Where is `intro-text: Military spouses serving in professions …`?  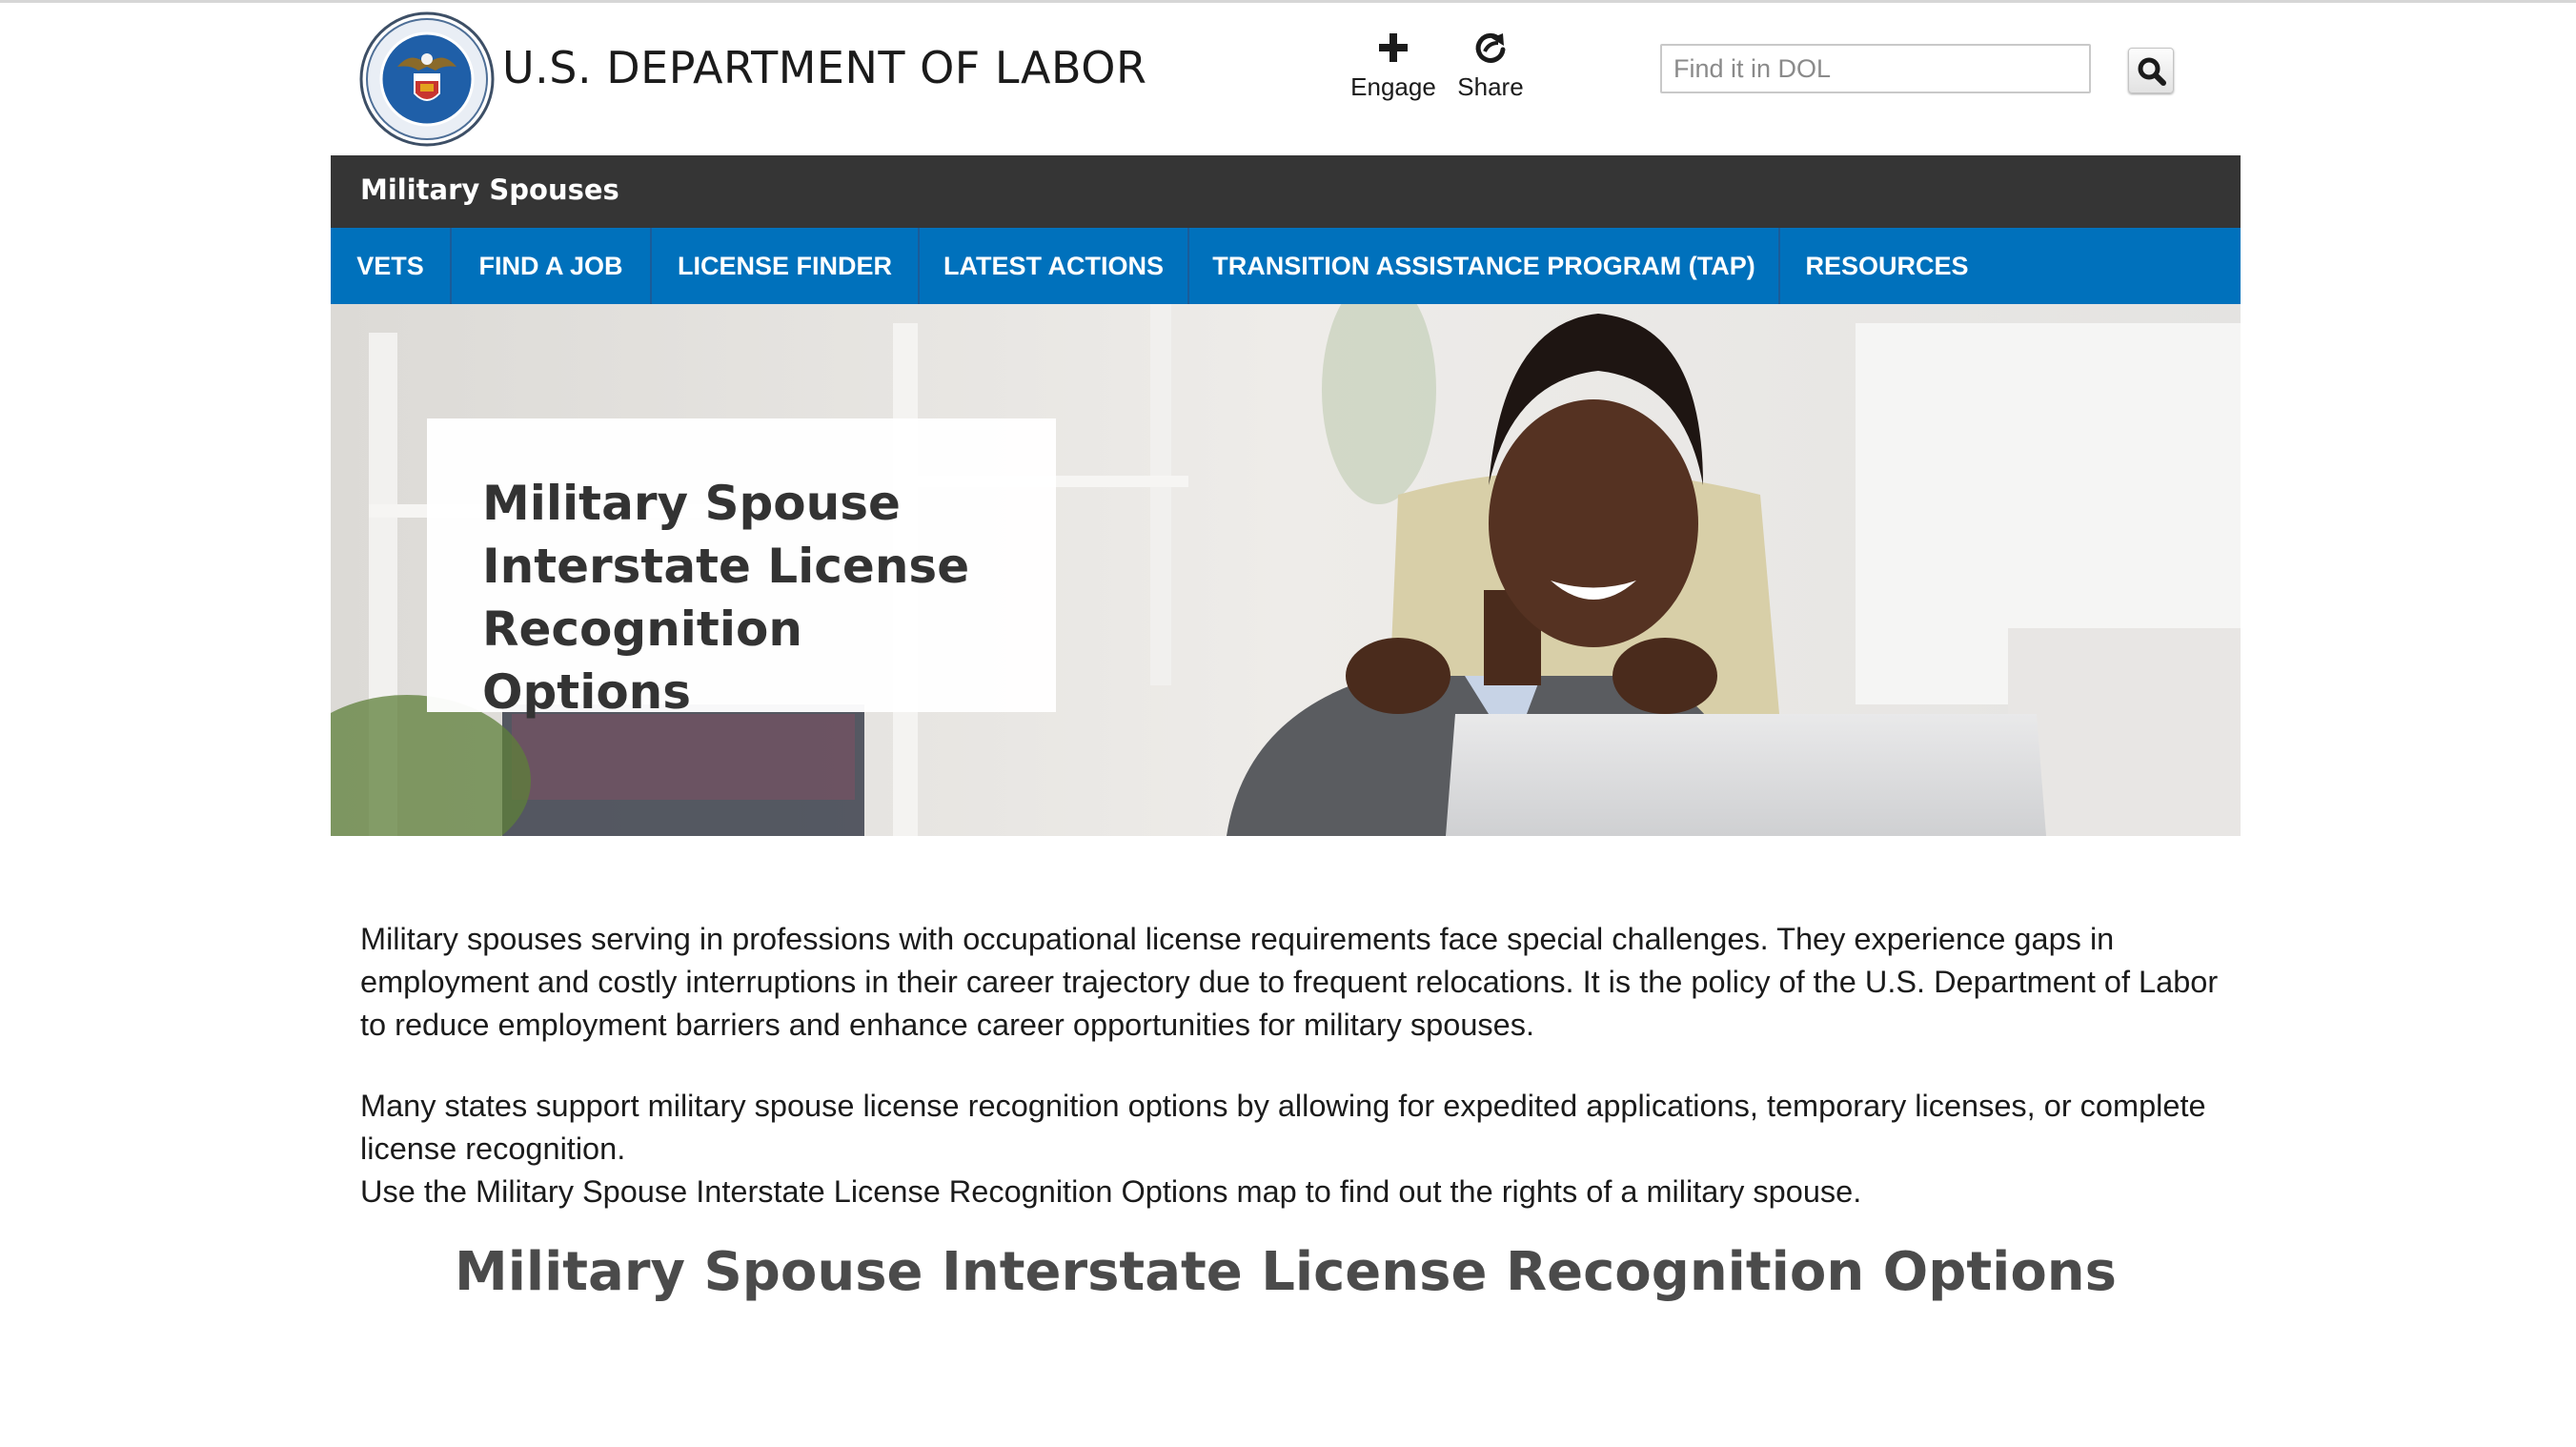 intro-text: Military spouses serving in professions … is located at coordinates (1294, 1065).